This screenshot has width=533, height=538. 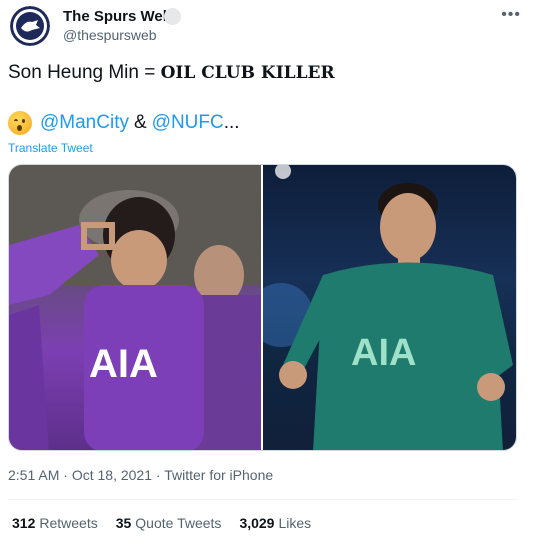 What do you see at coordinates (112, 475) in the screenshot?
I see `tweet-date: Oct 18, 2021` at bounding box center [112, 475].